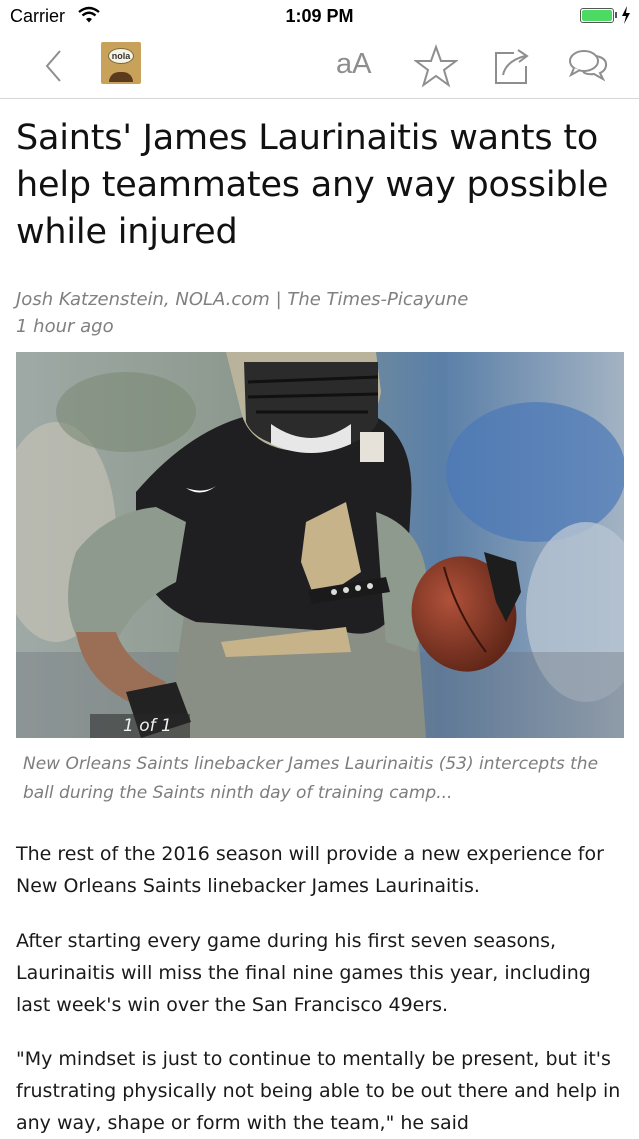  I want to click on logo-badge: nola, so click(121, 56).